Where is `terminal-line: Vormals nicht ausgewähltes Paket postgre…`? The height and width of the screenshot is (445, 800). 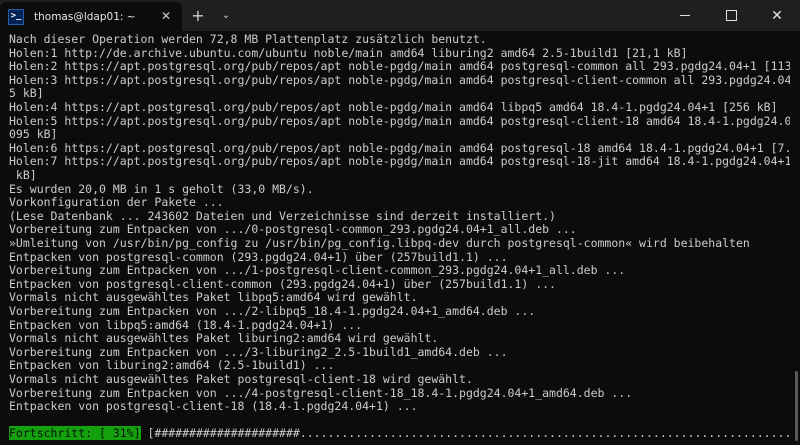
terminal-line: Vormals nicht ausgewähltes Paket postgre… is located at coordinates (241, 379).